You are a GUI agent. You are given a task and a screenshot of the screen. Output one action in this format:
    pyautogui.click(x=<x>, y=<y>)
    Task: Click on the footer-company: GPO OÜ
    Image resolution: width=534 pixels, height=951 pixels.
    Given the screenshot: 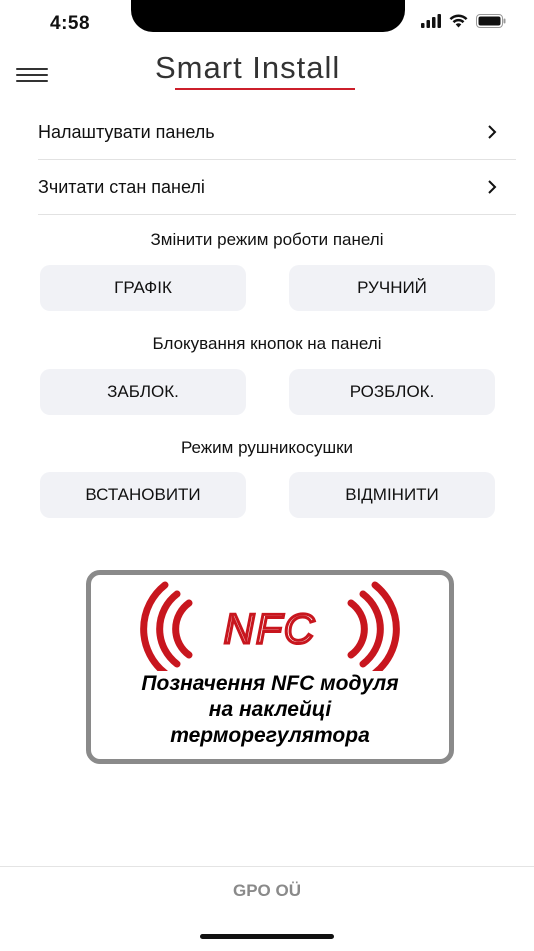 What is the action you would take?
    pyautogui.click(x=266, y=890)
    